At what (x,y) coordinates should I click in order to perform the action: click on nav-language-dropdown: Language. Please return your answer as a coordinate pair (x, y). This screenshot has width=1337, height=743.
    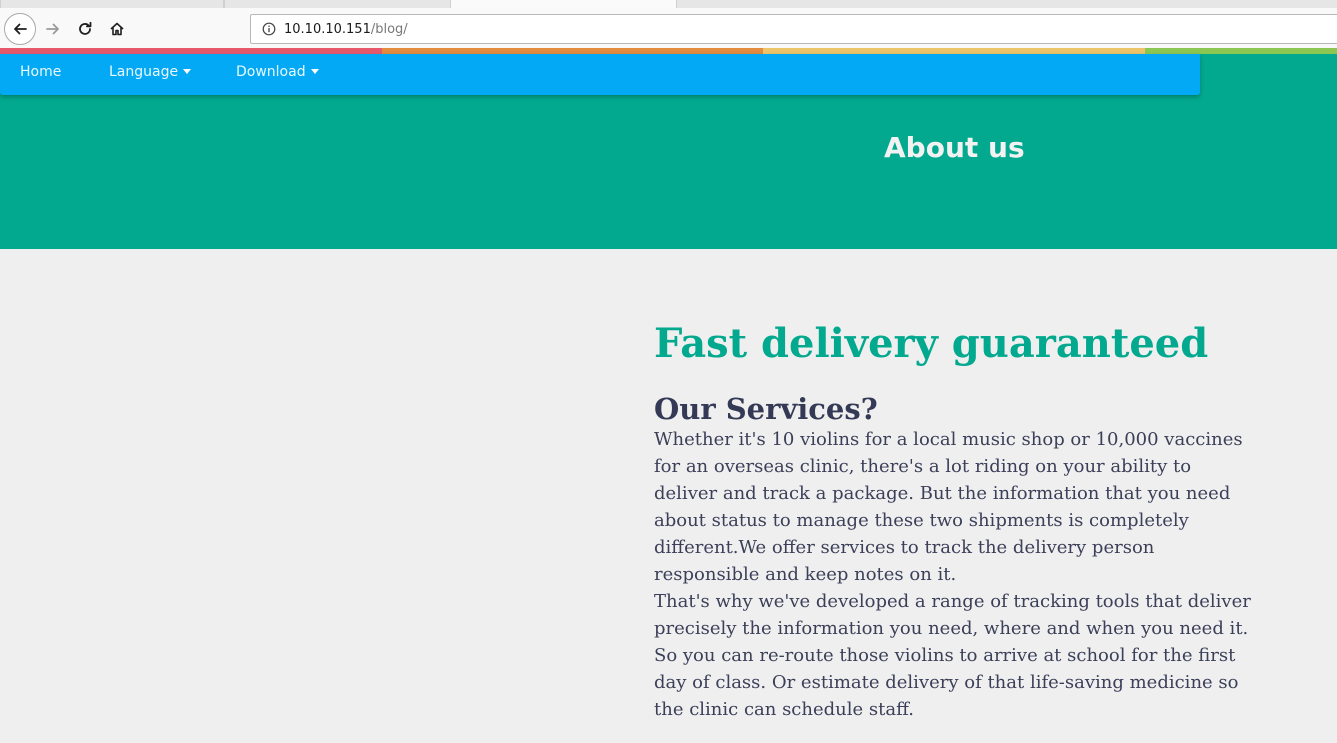
    Looking at the image, I should click on (150, 72).